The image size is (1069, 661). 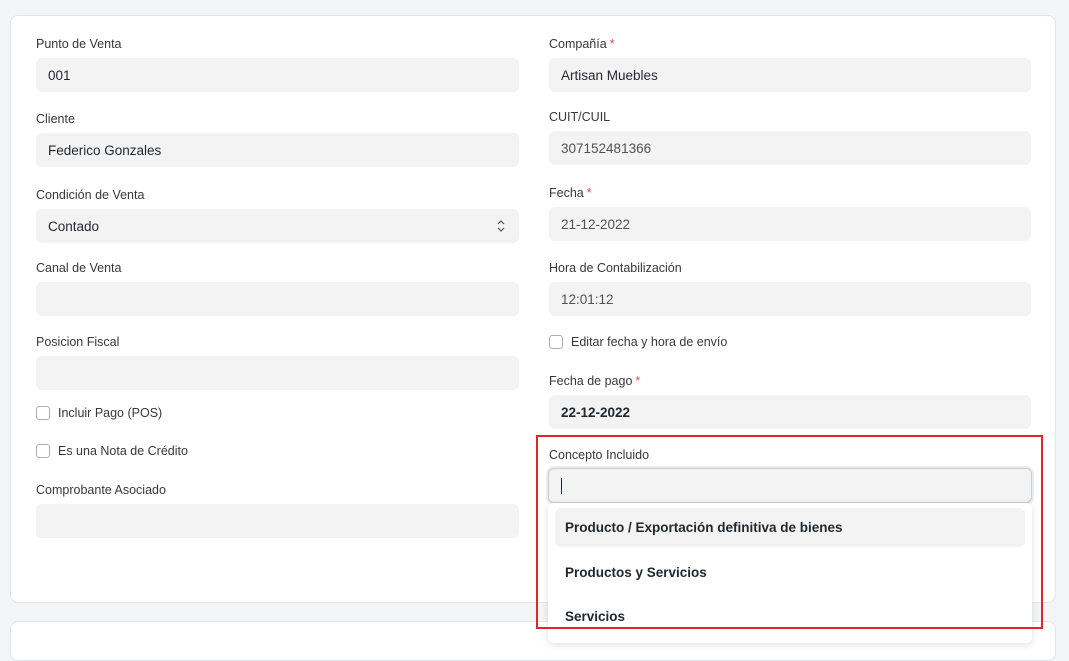 I want to click on punto-de-venta-label: Punto de Venta, so click(x=79, y=44).